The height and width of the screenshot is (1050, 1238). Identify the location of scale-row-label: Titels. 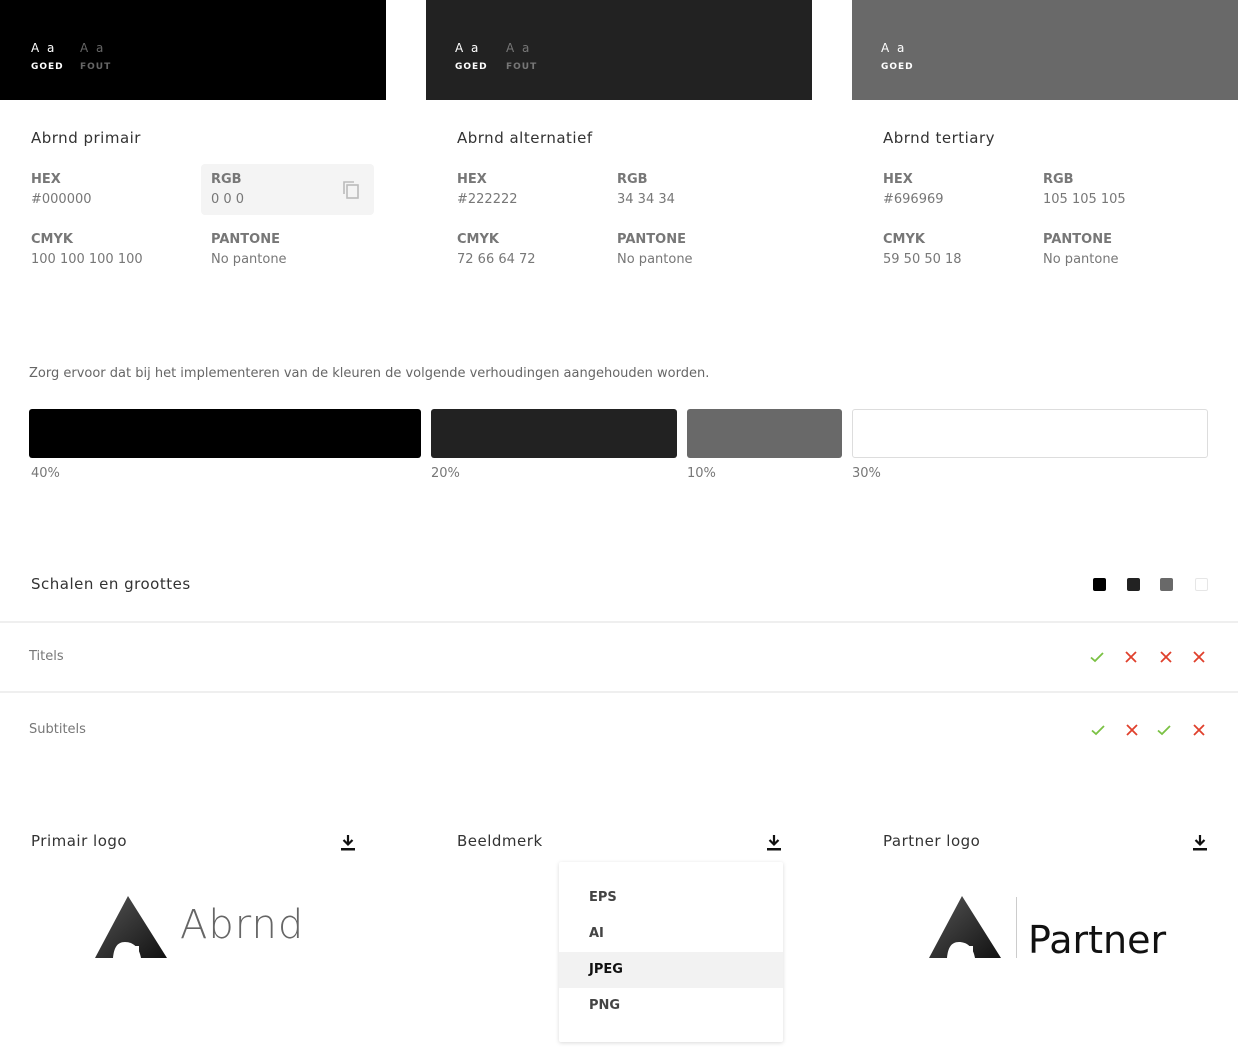
(46, 656).